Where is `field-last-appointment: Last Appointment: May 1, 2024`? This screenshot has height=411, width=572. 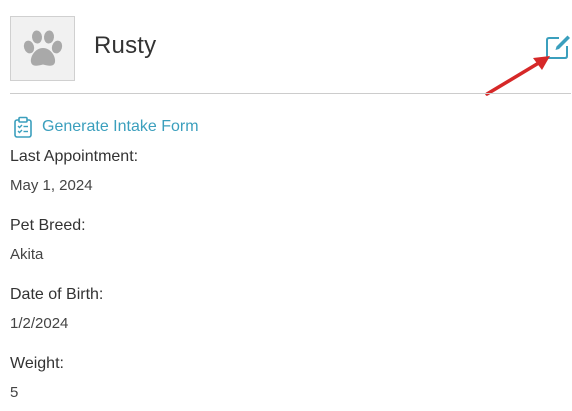 field-last-appointment: Last Appointment: May 1, 2024 is located at coordinates (74, 171).